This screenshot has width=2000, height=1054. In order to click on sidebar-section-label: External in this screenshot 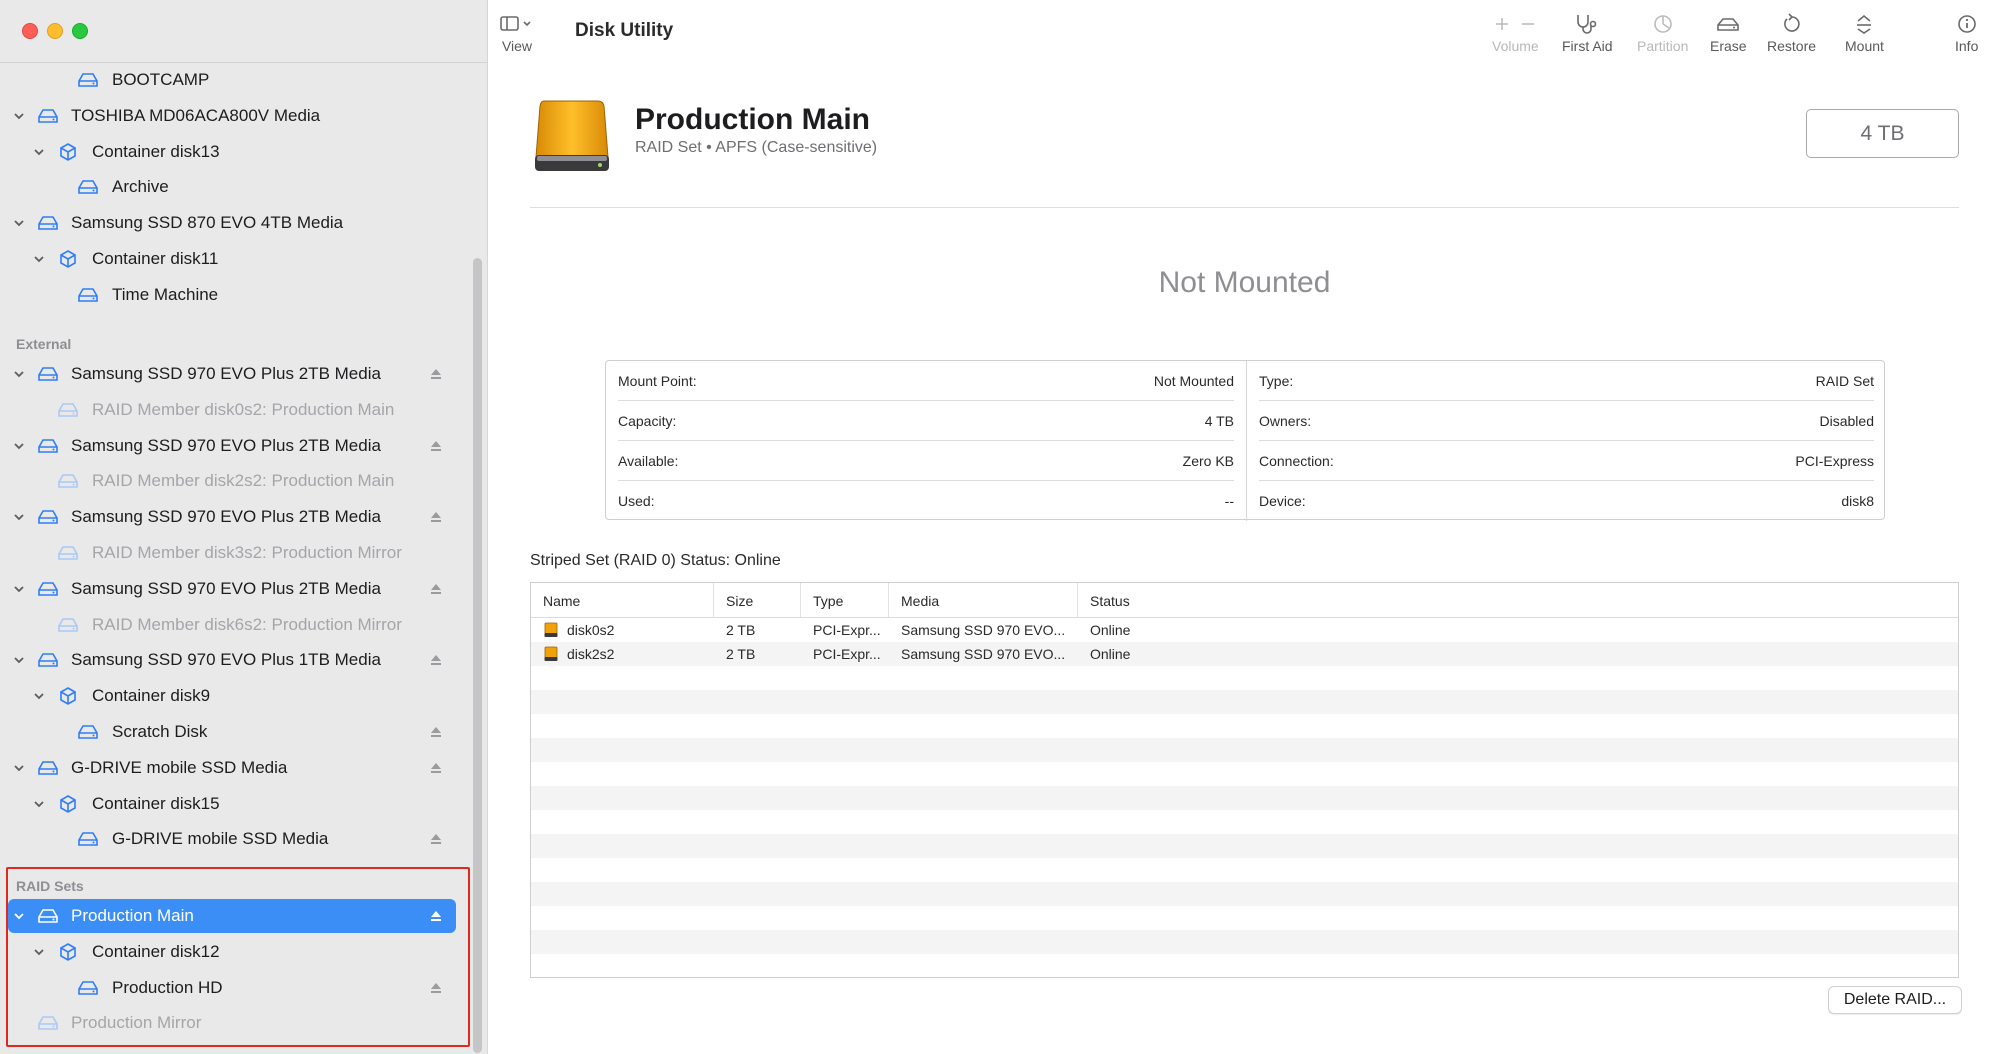, I will do `click(44, 344)`.